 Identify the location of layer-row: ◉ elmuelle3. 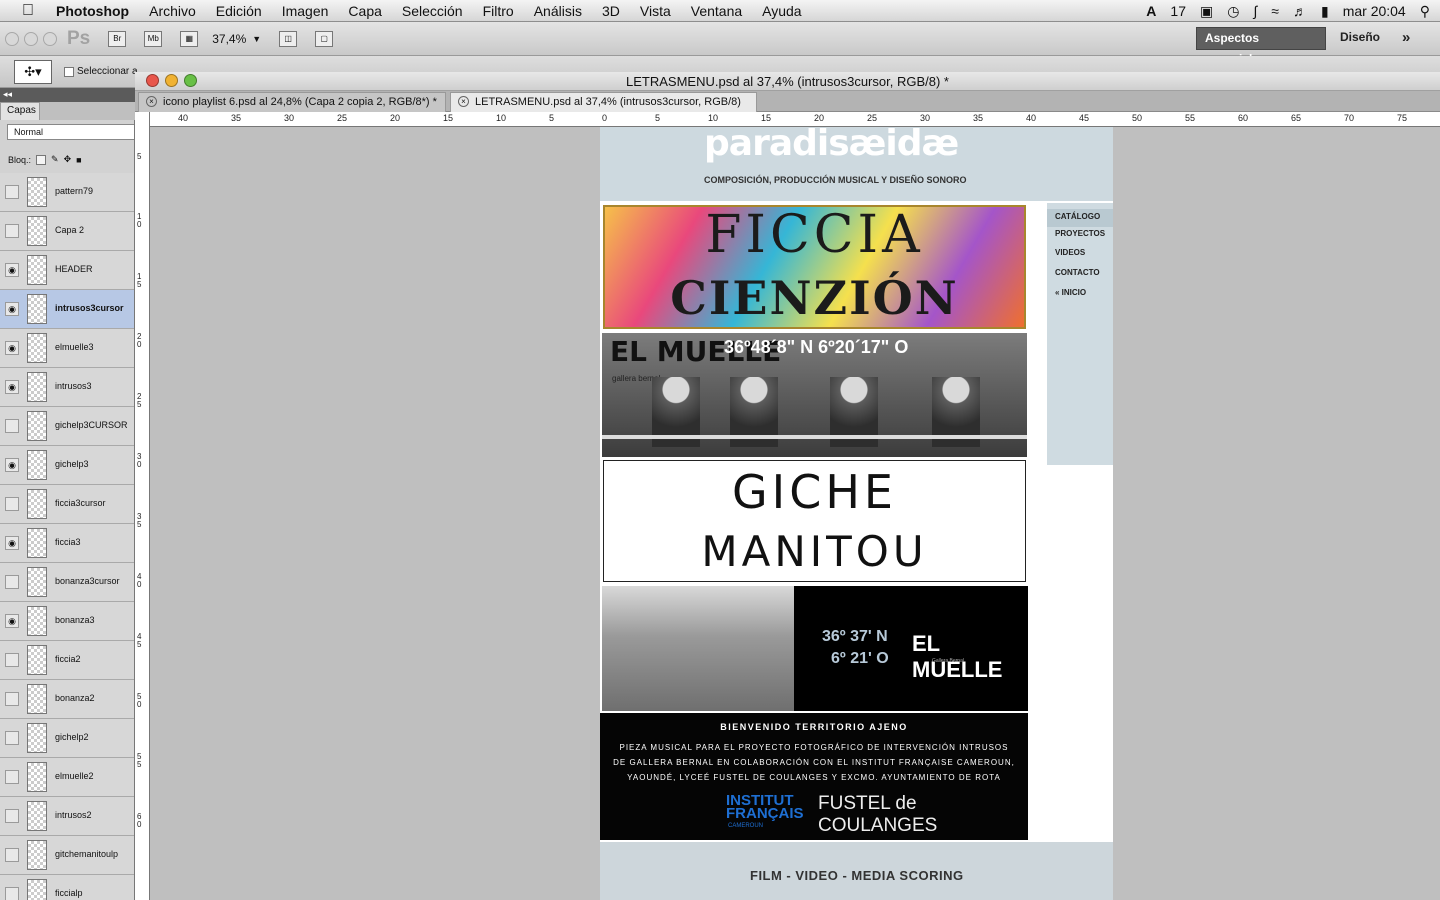
(67, 348).